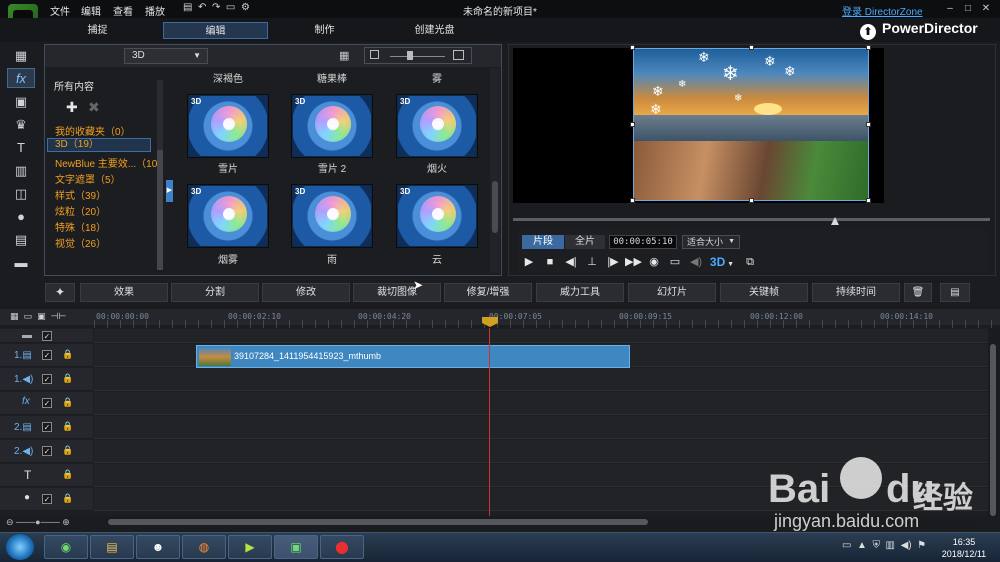 This screenshot has height=562, width=1000. What do you see at coordinates (332, 126) in the screenshot?
I see `effect-thumb-snowflake-2: 3D` at bounding box center [332, 126].